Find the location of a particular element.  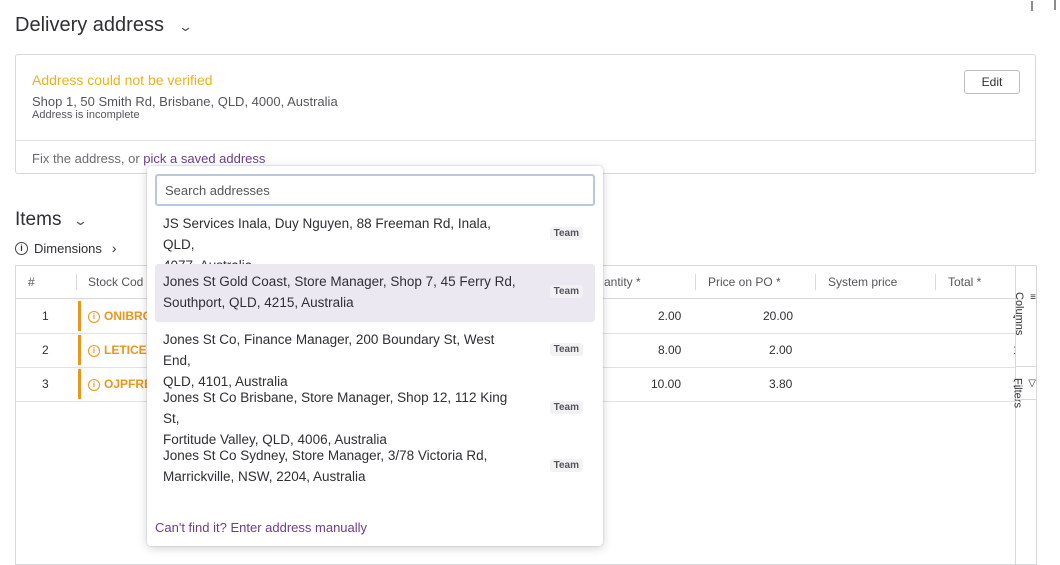

stock-code-text: LETICE is located at coordinates (125, 350).